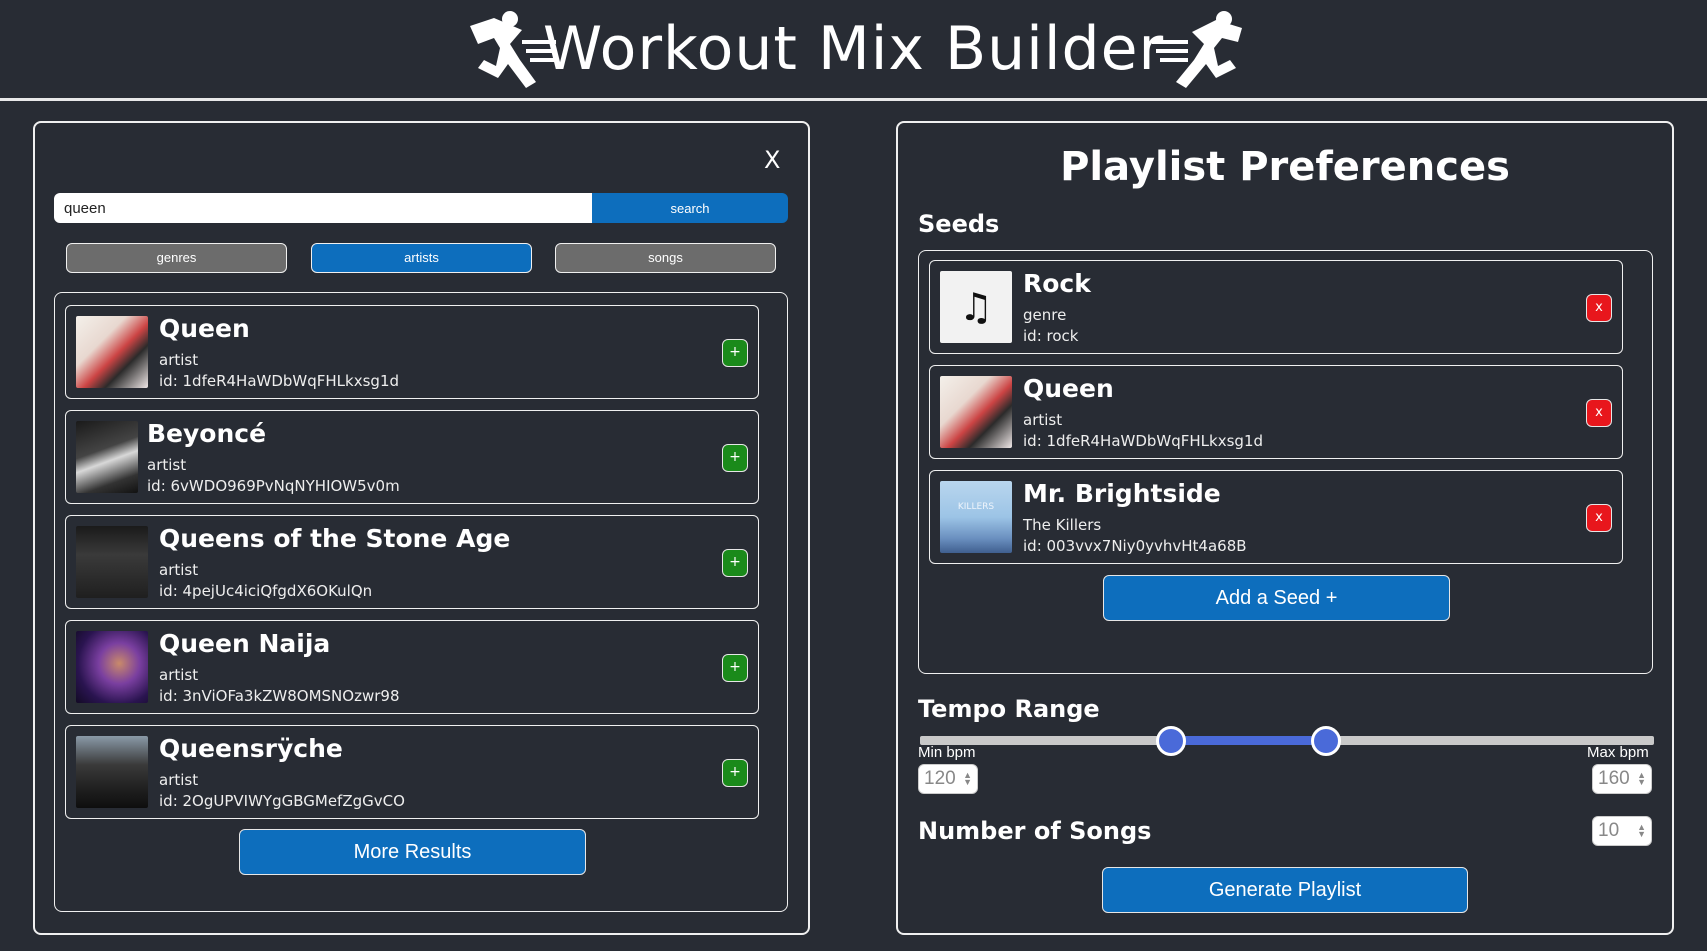 The image size is (1707, 951). What do you see at coordinates (266, 591) in the screenshot?
I see `result-id: id: 4pejUc4iciQfgdX6OKulQn` at bounding box center [266, 591].